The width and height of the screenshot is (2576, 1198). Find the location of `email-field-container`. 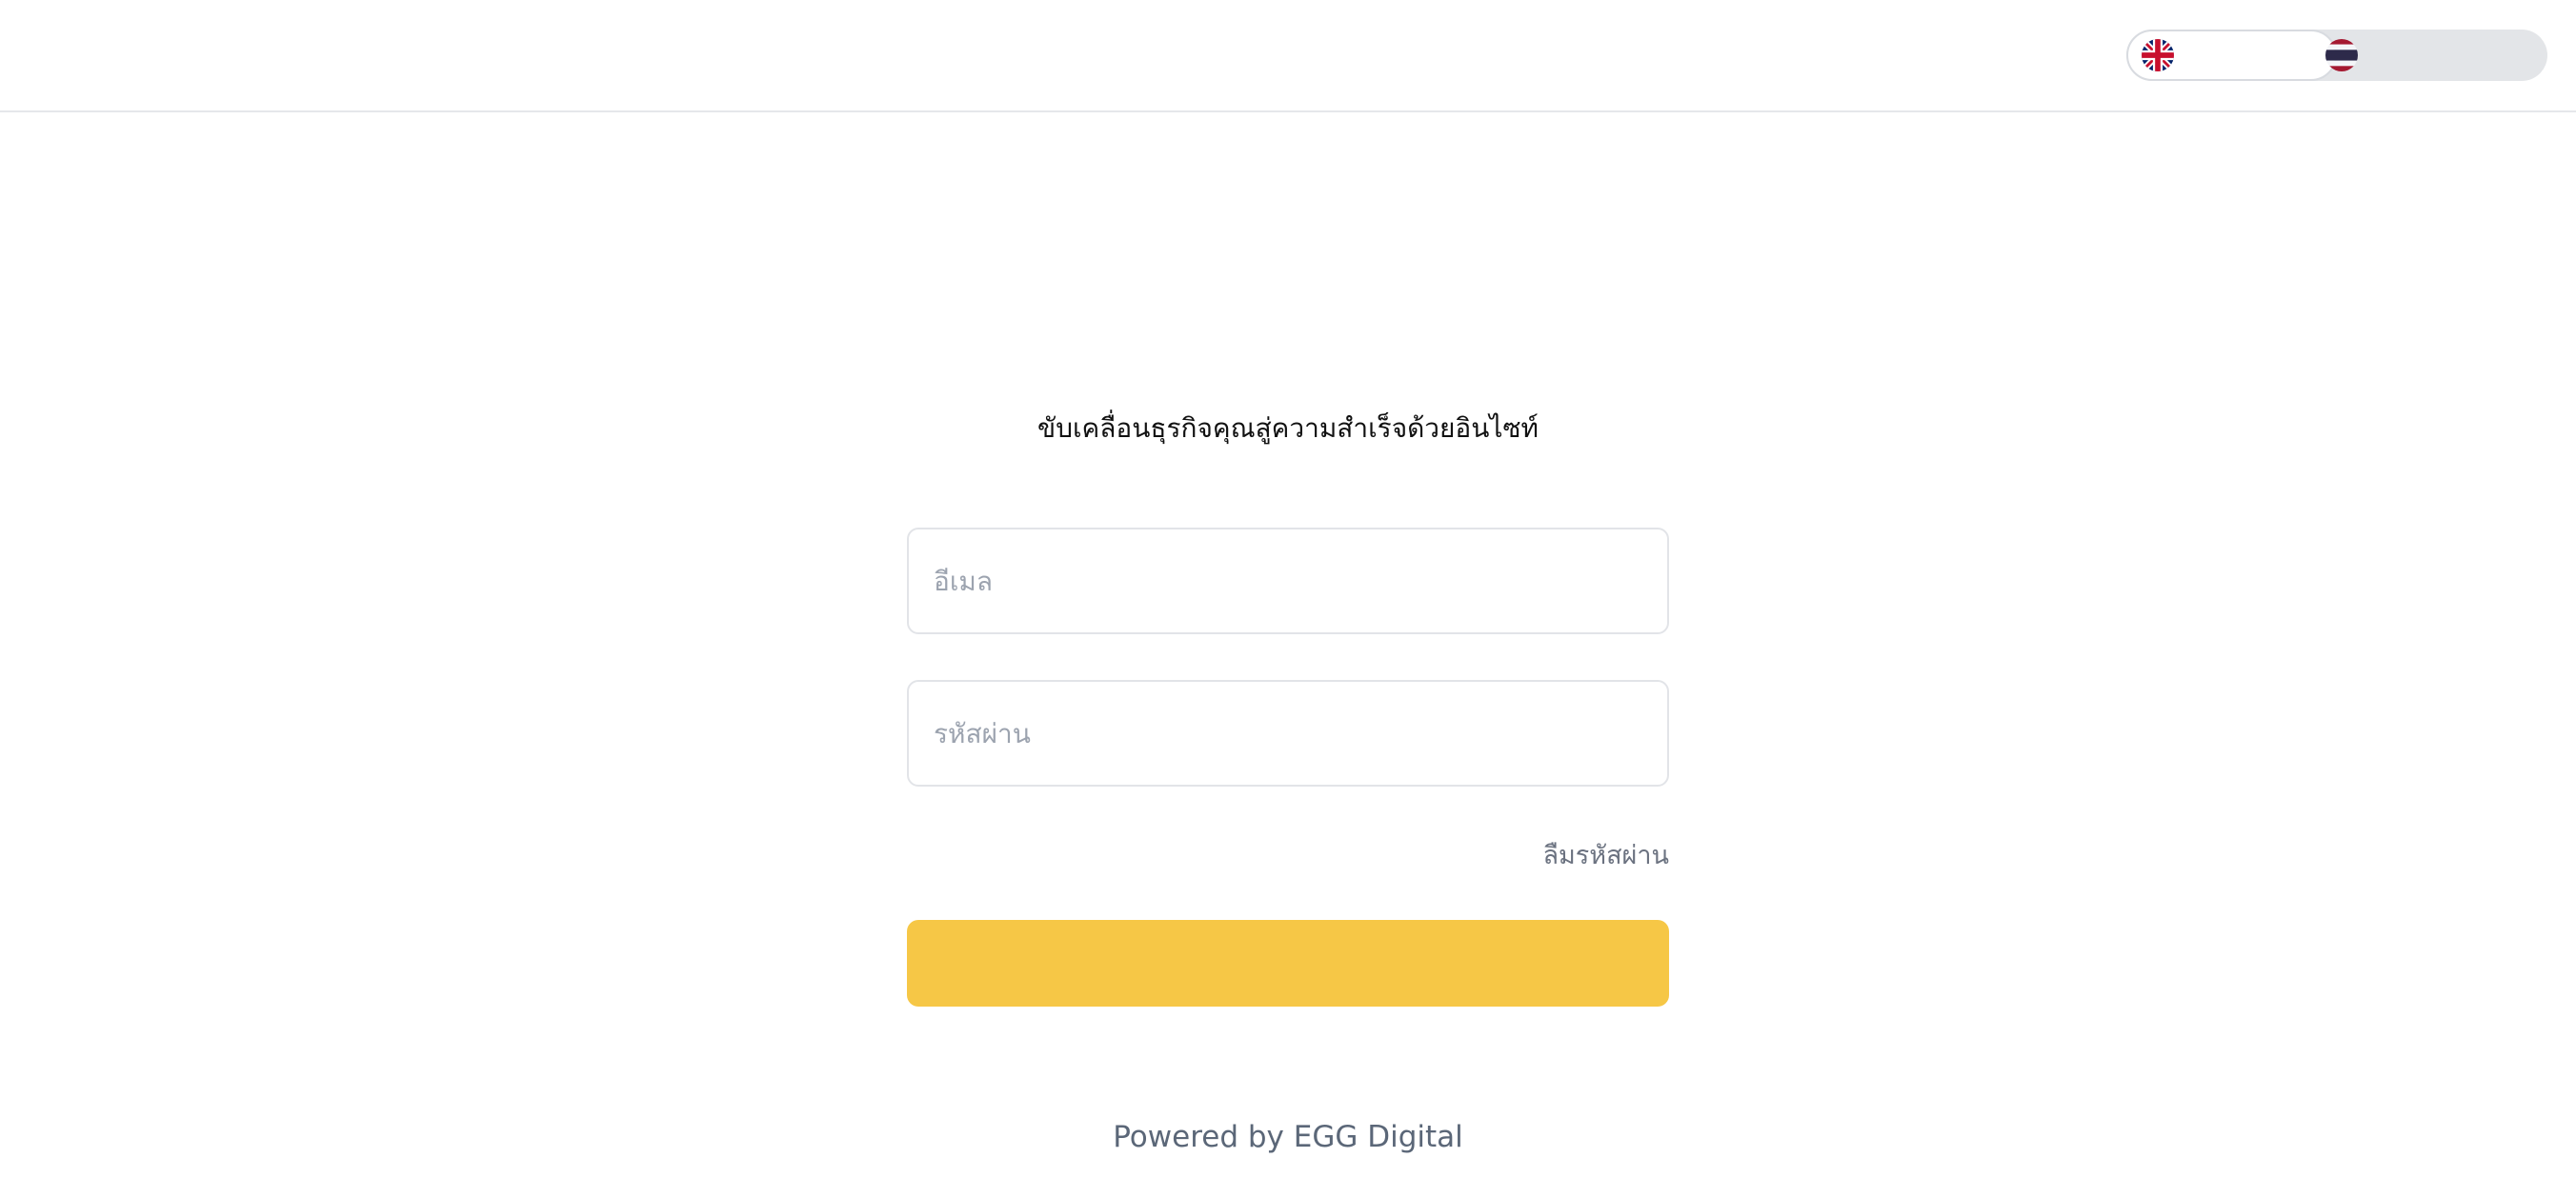

email-field-container is located at coordinates (1288, 581).